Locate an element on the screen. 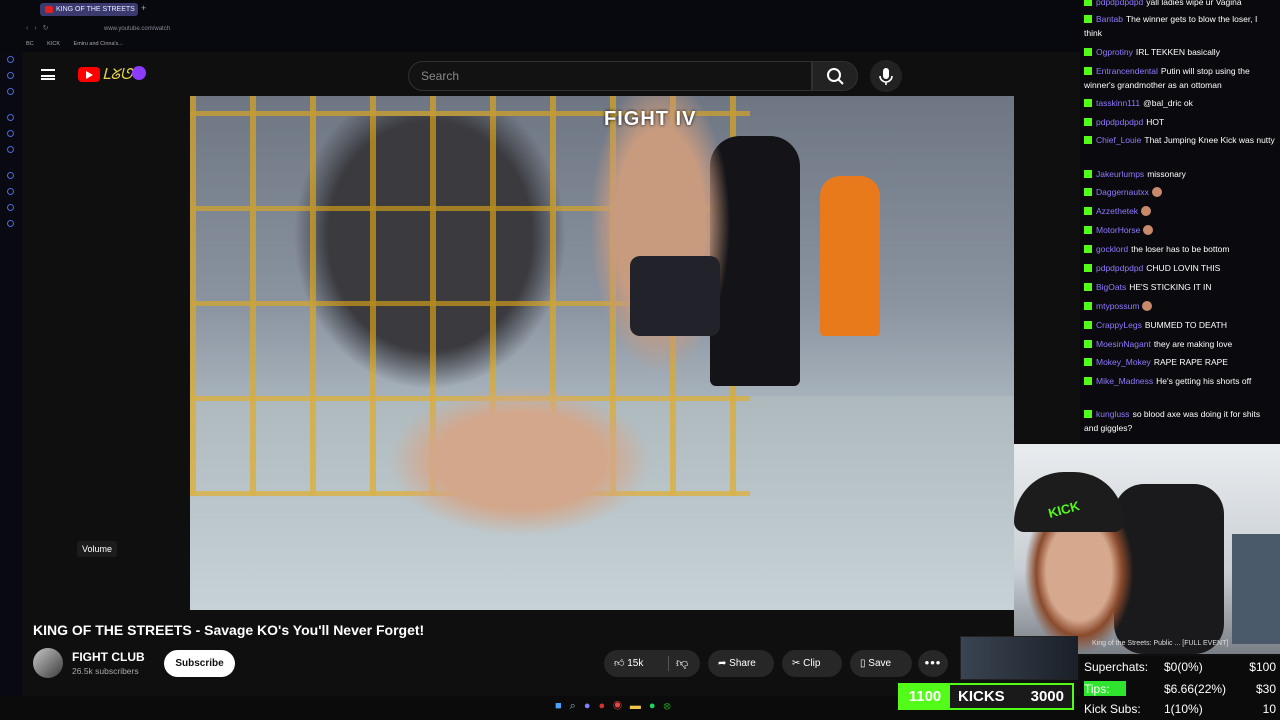  chat-username: Bantab is located at coordinates (1109, 19).